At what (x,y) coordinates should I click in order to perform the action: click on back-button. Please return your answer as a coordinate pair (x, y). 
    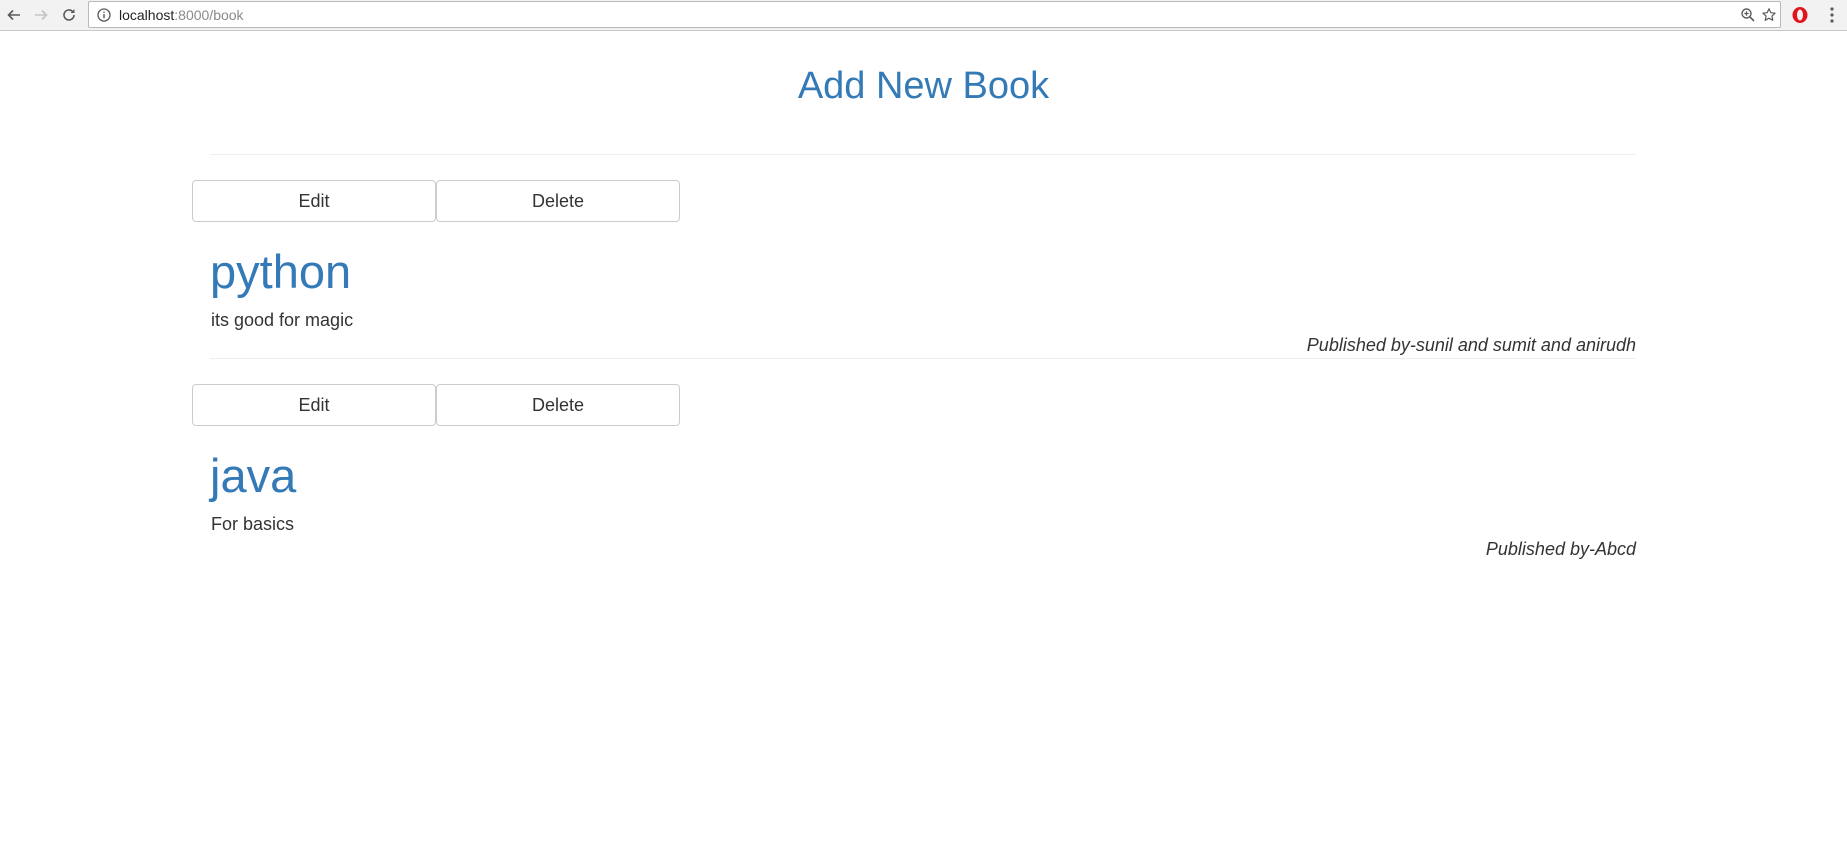
    Looking at the image, I should click on (14, 15).